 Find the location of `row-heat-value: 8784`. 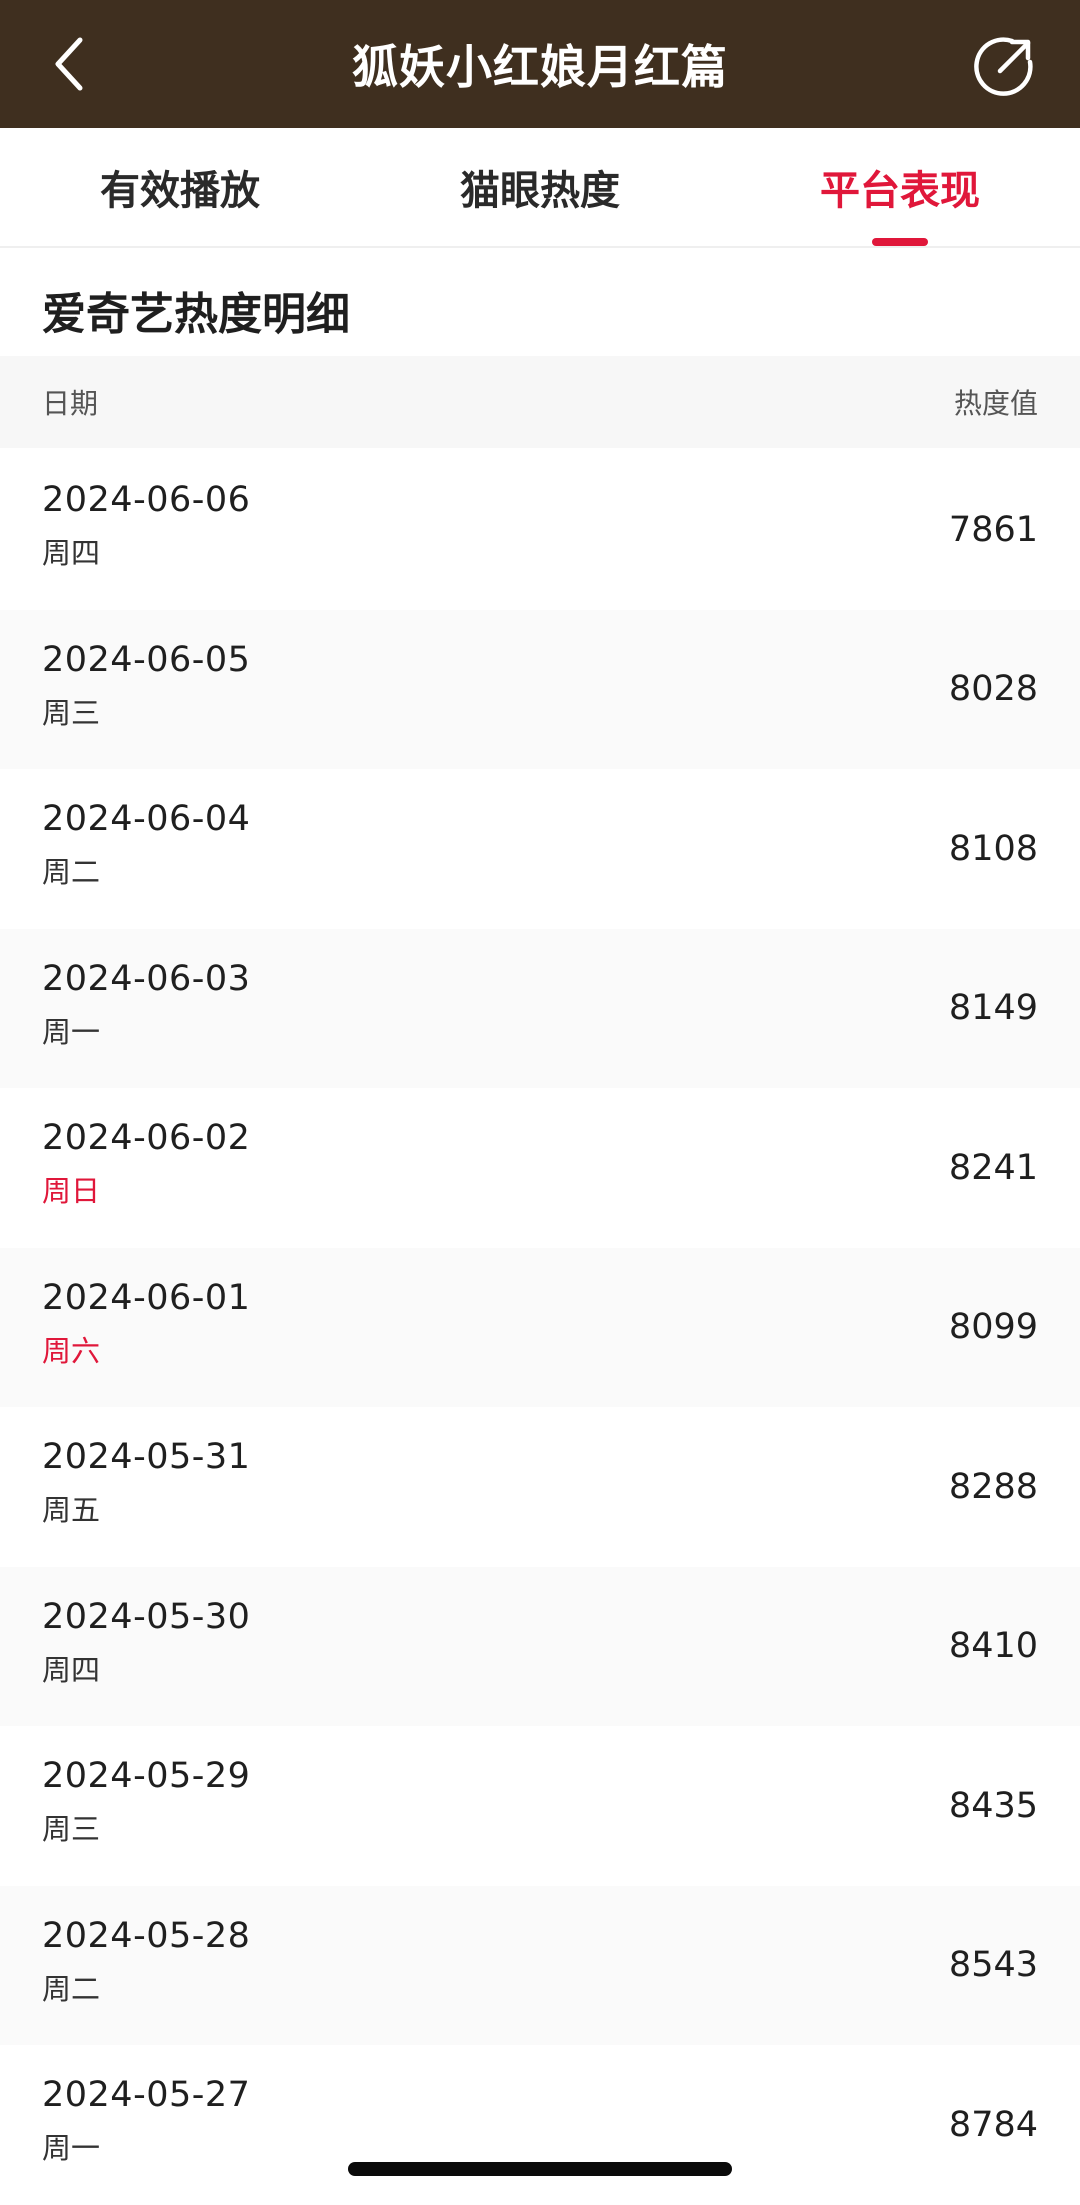

row-heat-value: 8784 is located at coordinates (993, 2124).